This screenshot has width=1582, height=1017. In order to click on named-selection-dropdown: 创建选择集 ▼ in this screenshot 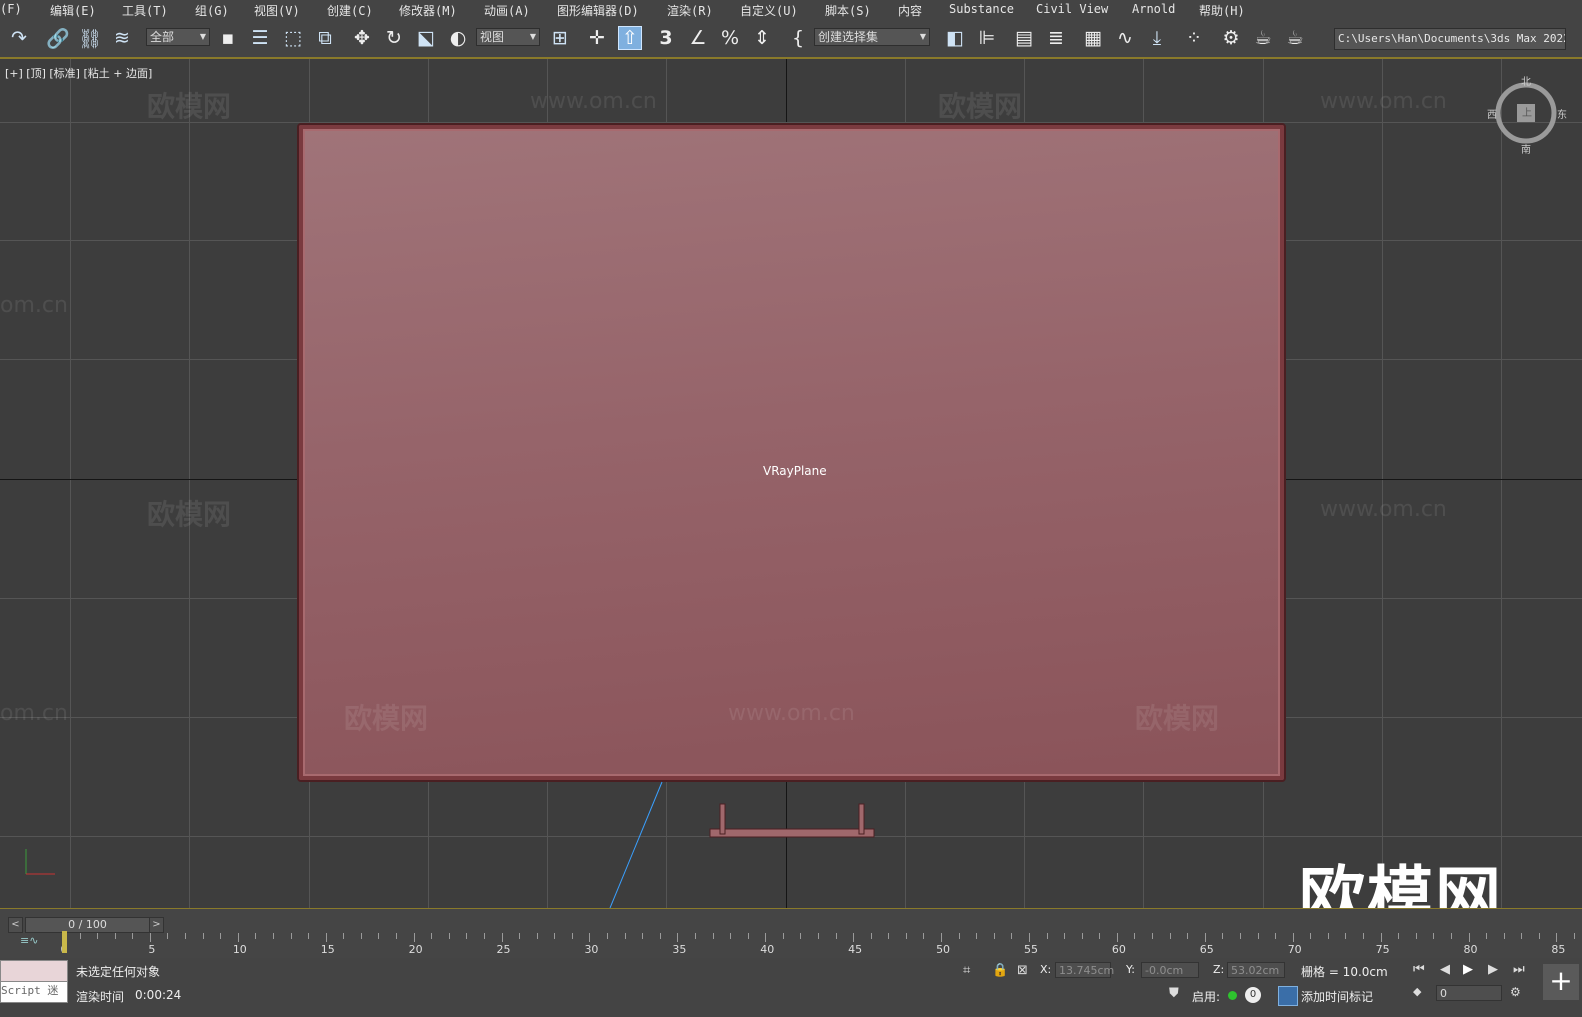, I will do `click(872, 37)`.